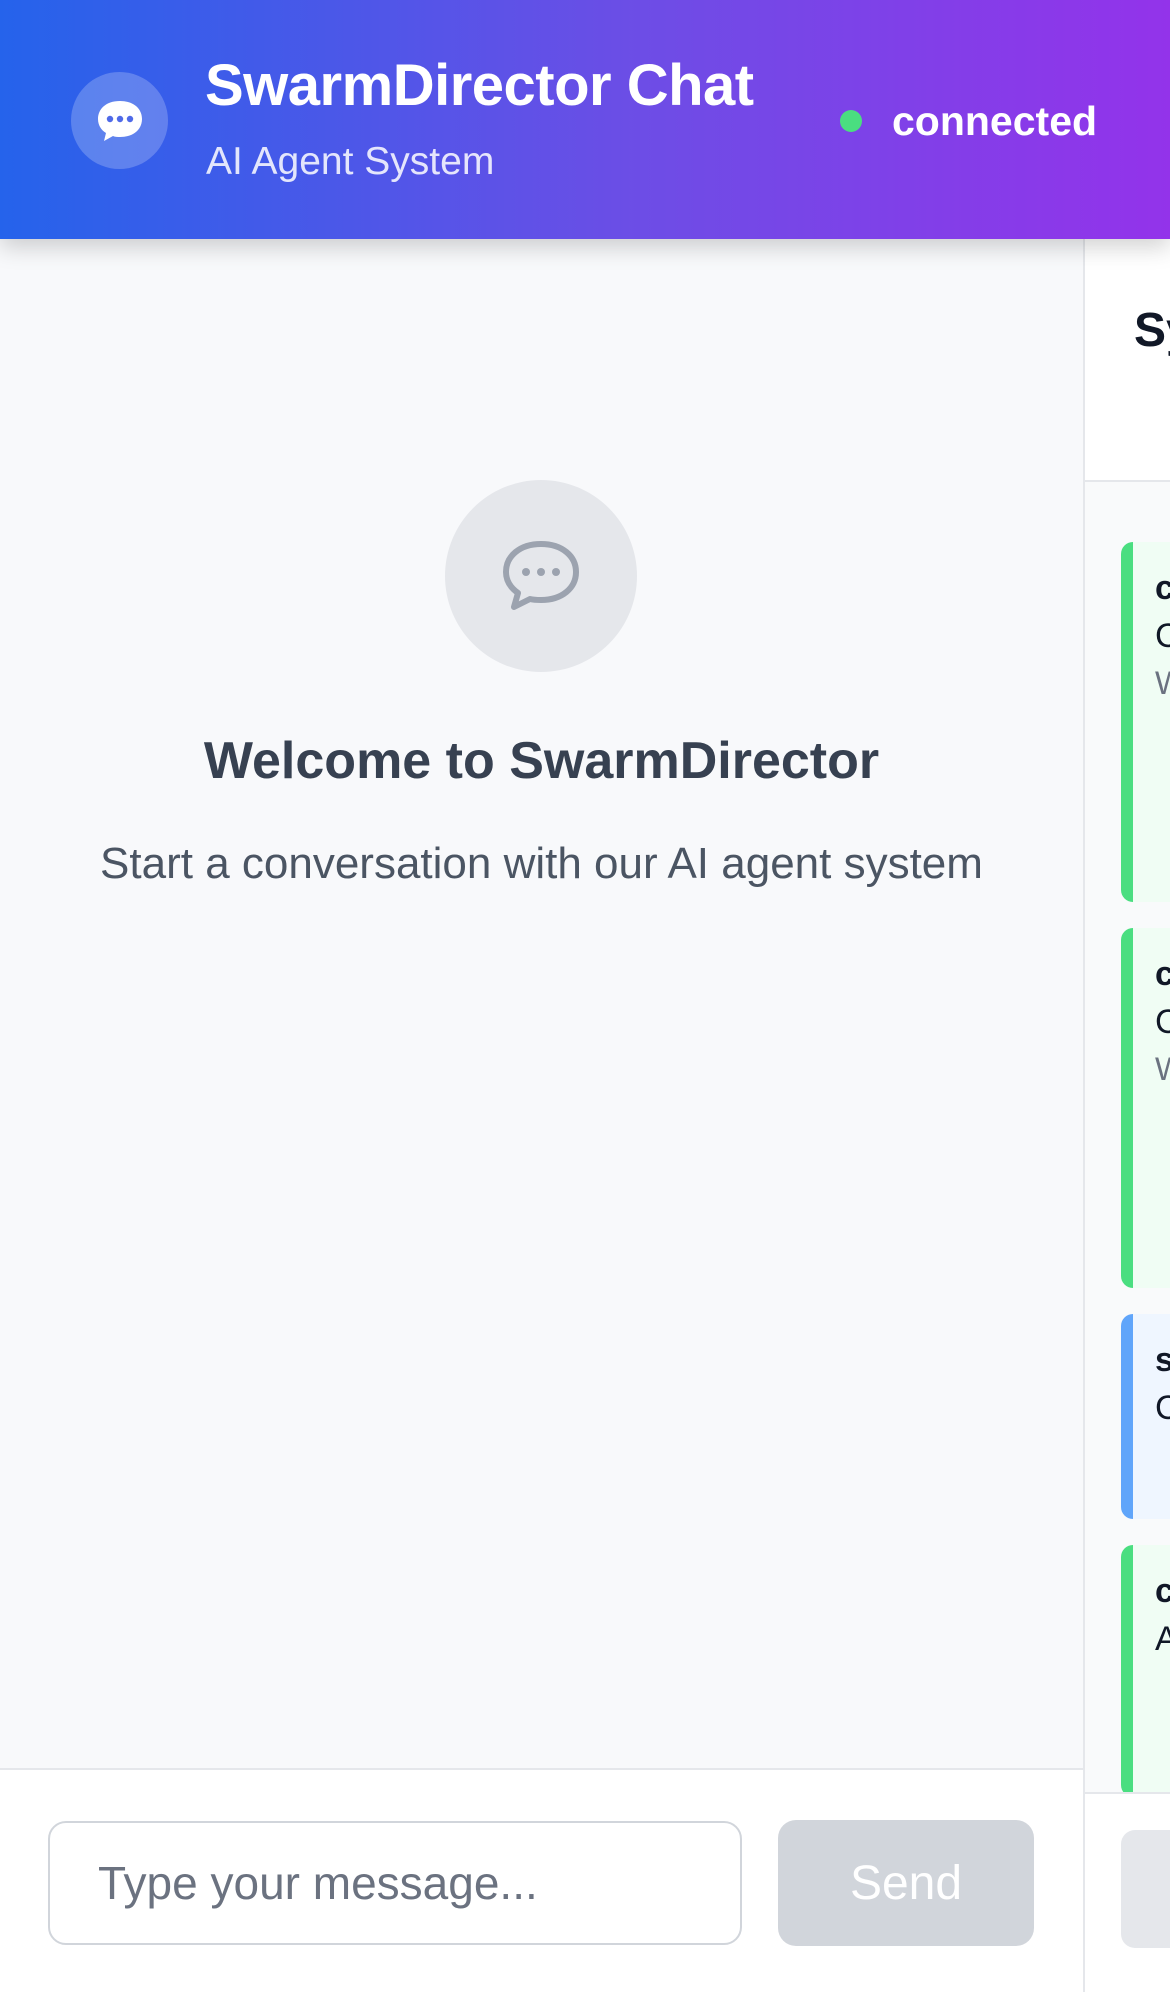  Describe the element at coordinates (479, 85) in the screenshot. I see `app-title: SwarmDirector Chat` at that location.